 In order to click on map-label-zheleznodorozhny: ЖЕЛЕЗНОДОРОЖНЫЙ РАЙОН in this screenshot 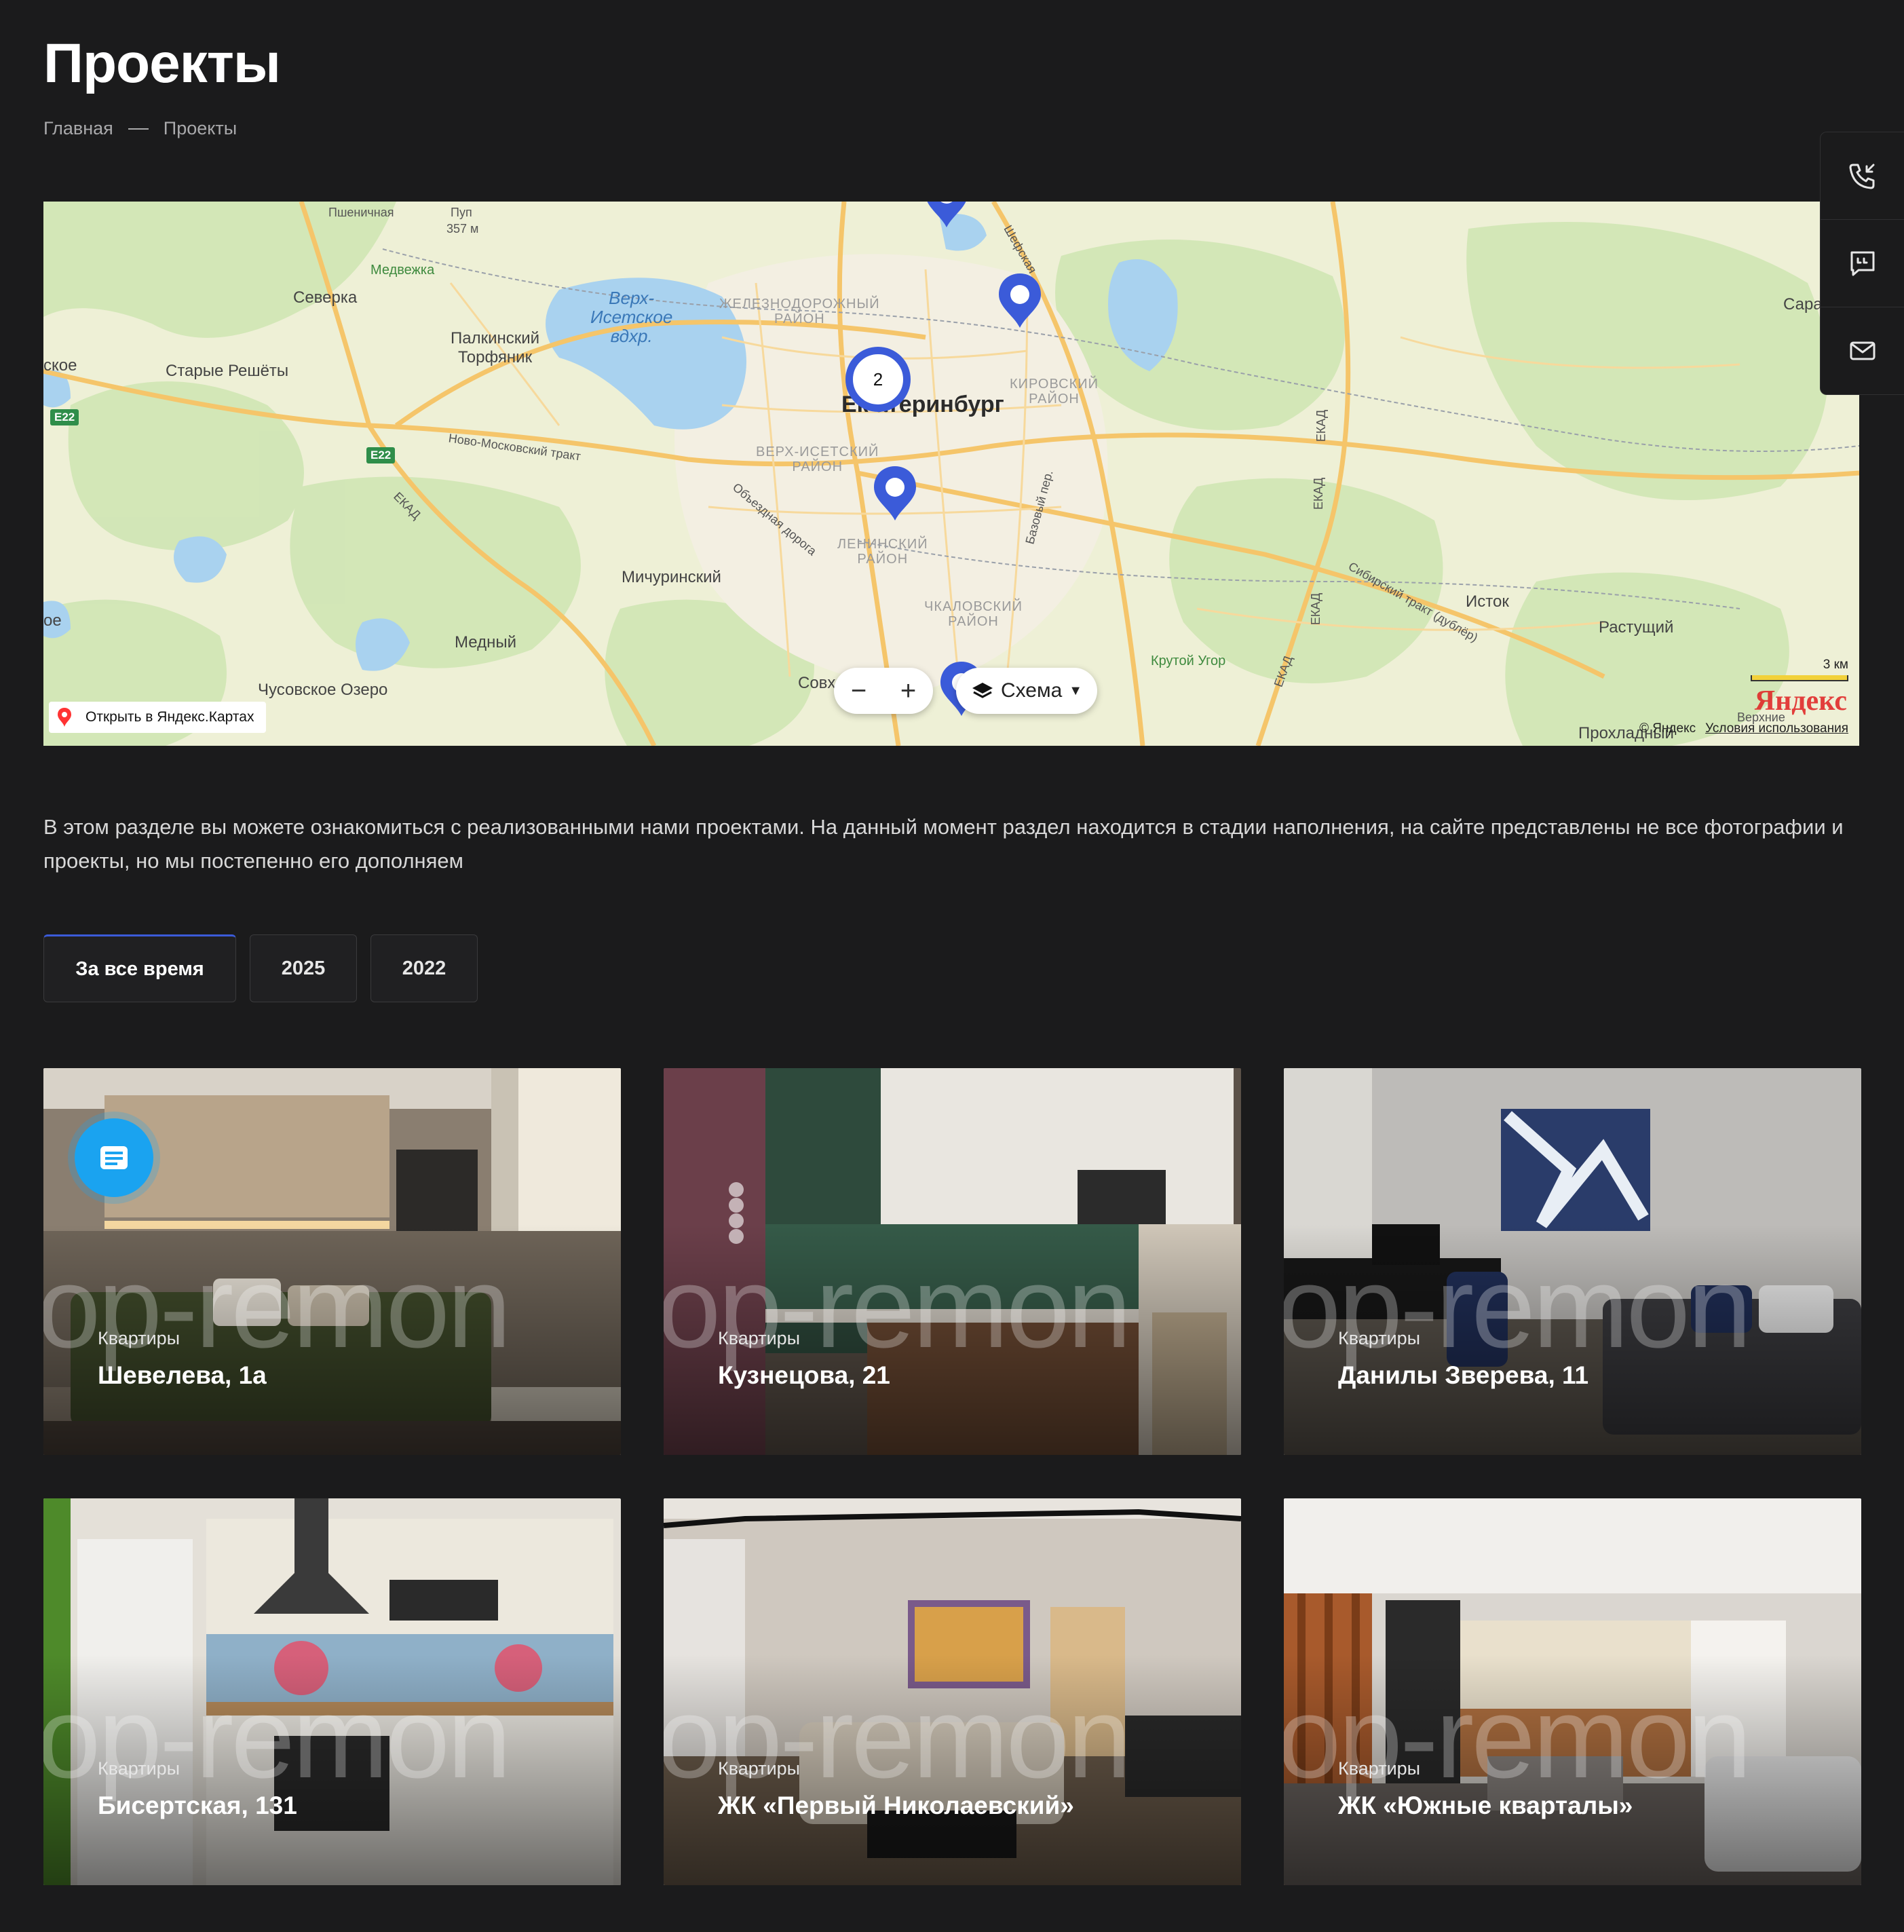, I will do `click(799, 312)`.